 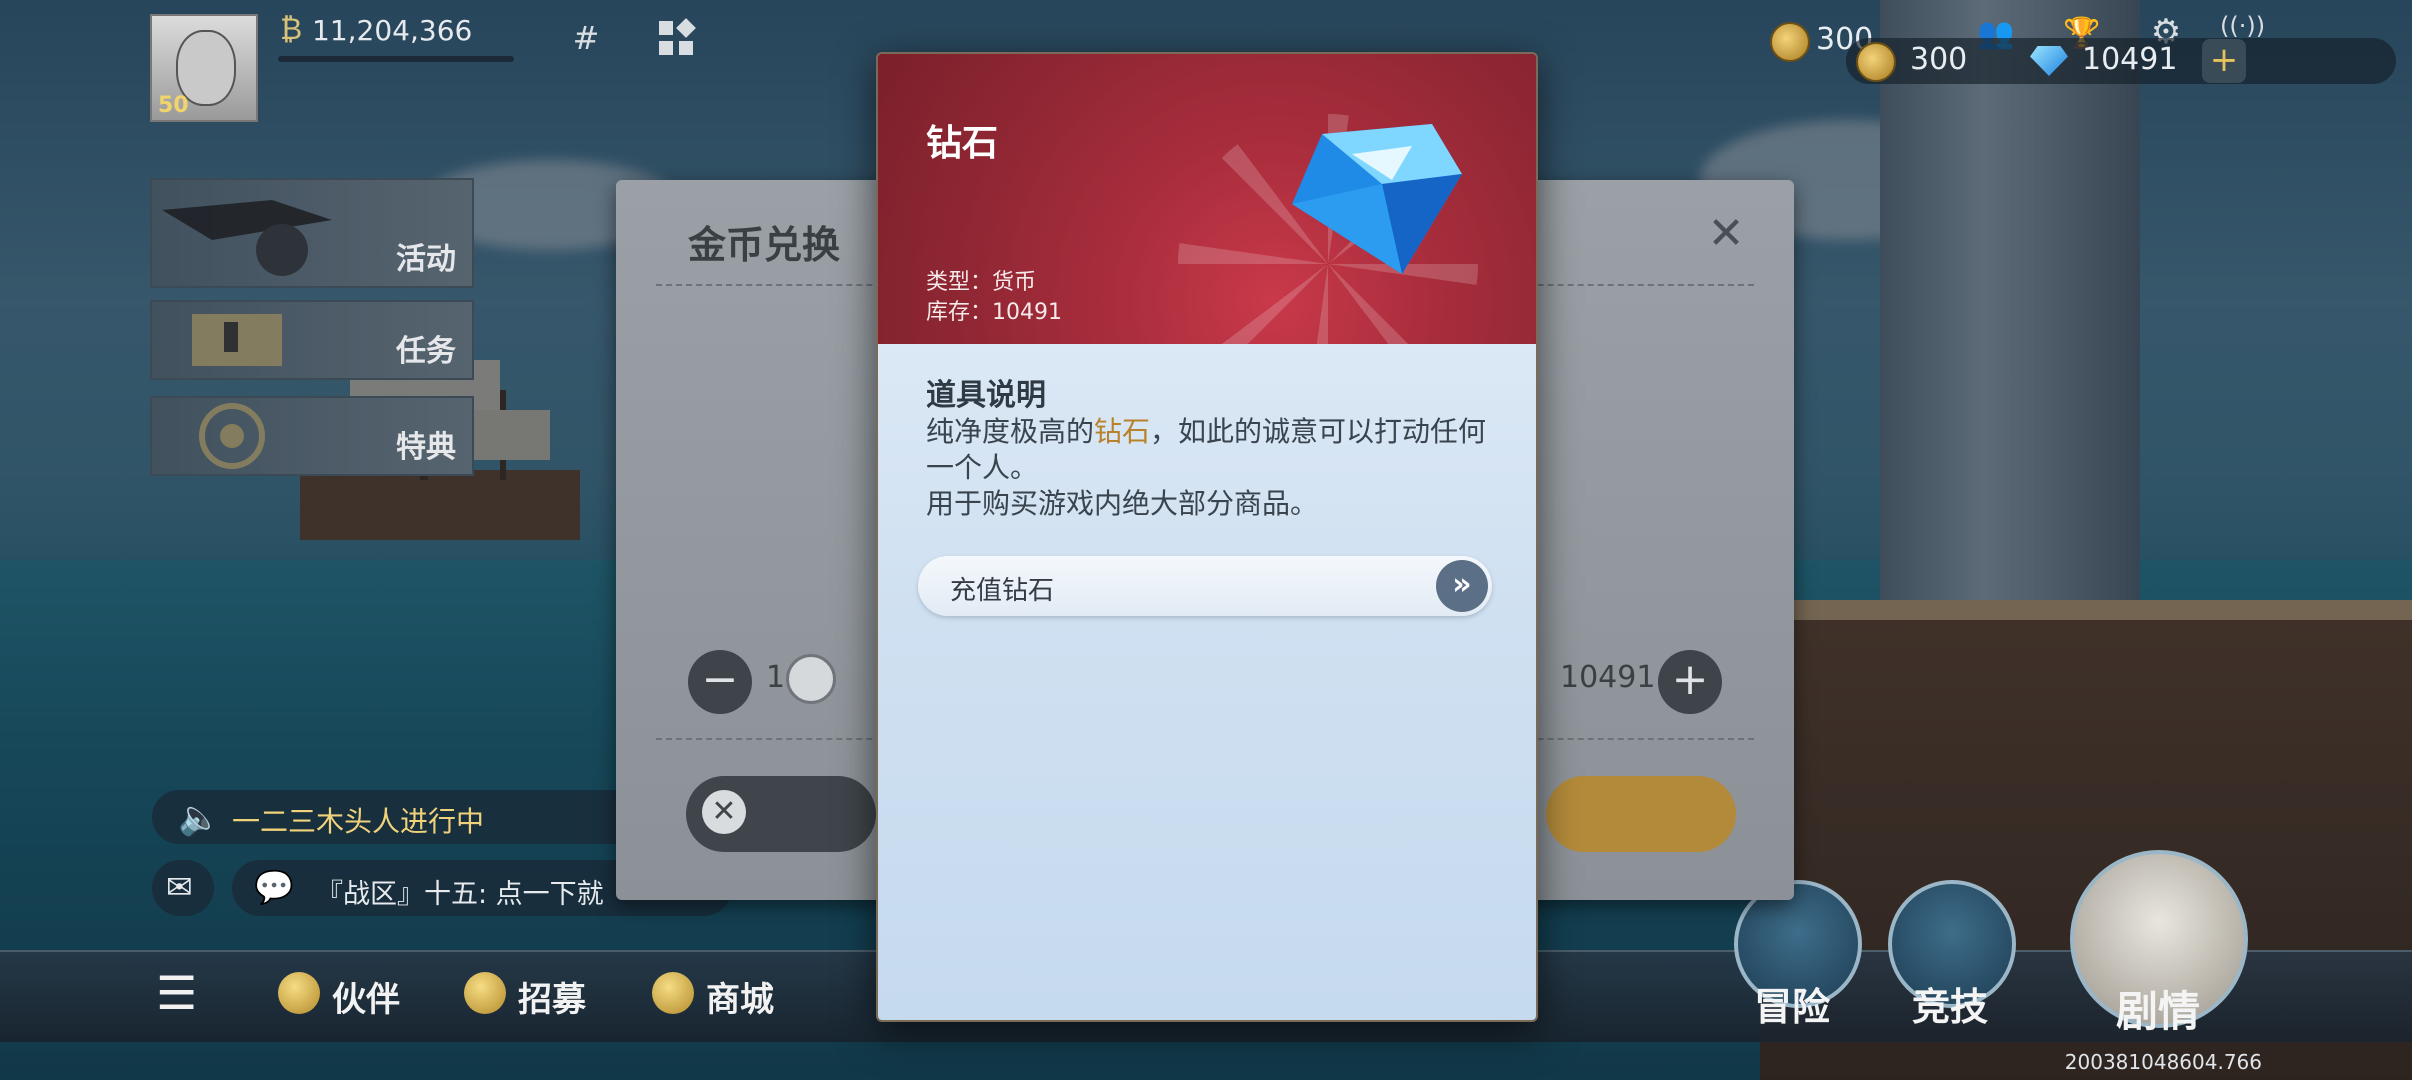 What do you see at coordinates (764, 245) in the screenshot?
I see `exchange-title: 金币兑换` at bounding box center [764, 245].